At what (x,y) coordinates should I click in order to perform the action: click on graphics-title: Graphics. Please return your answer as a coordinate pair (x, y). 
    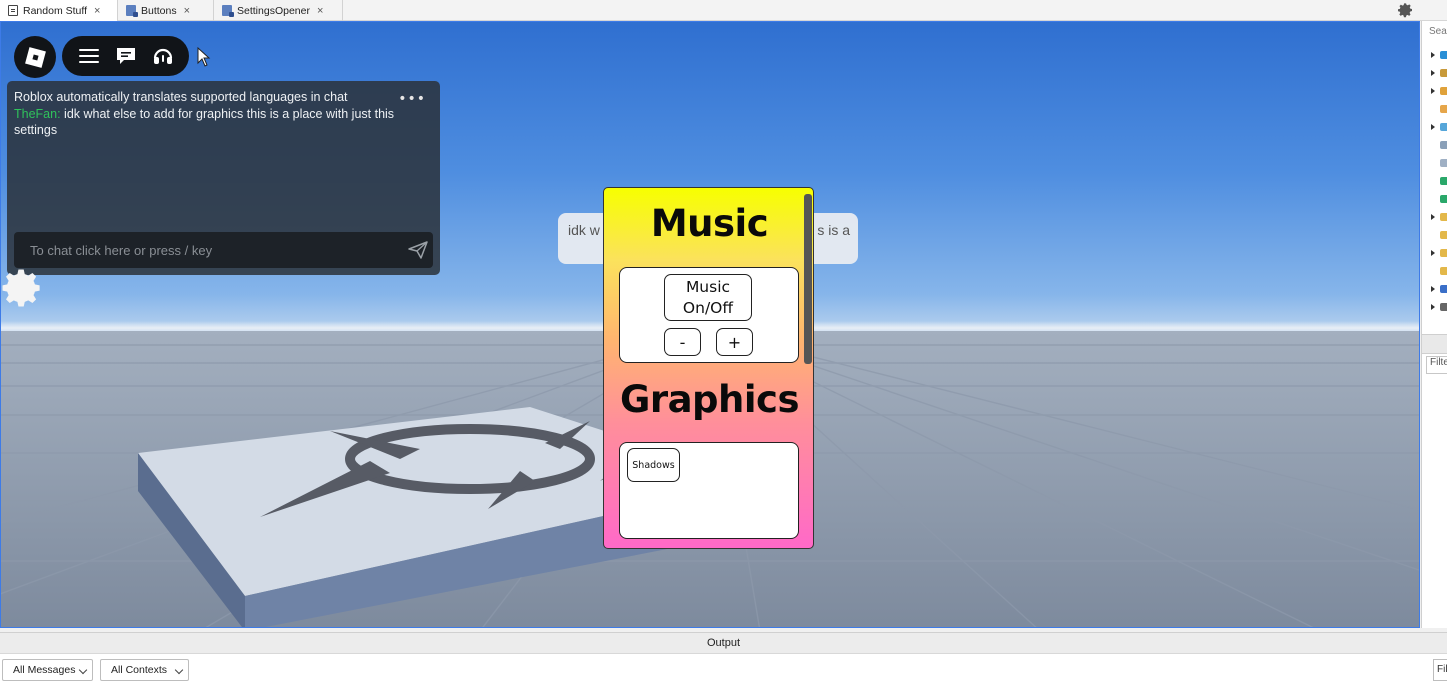
    Looking at the image, I should click on (709, 399).